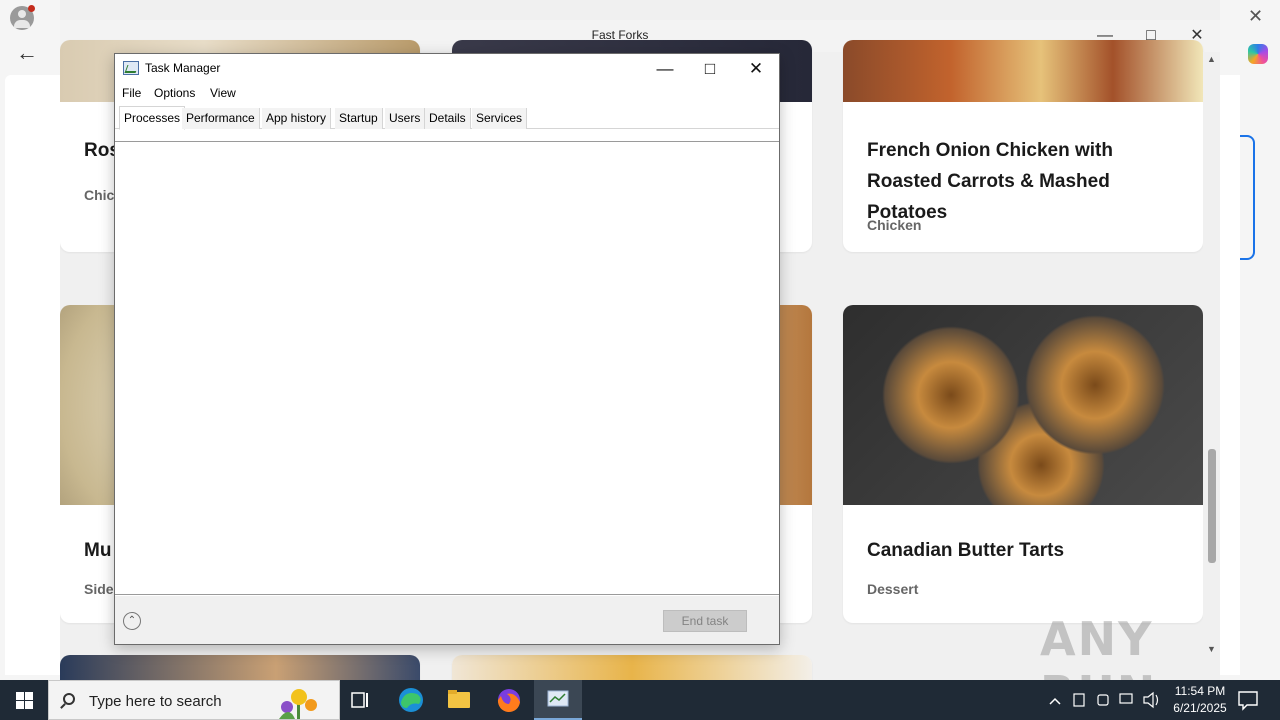  I want to click on tab-services: Services, so click(500, 118).